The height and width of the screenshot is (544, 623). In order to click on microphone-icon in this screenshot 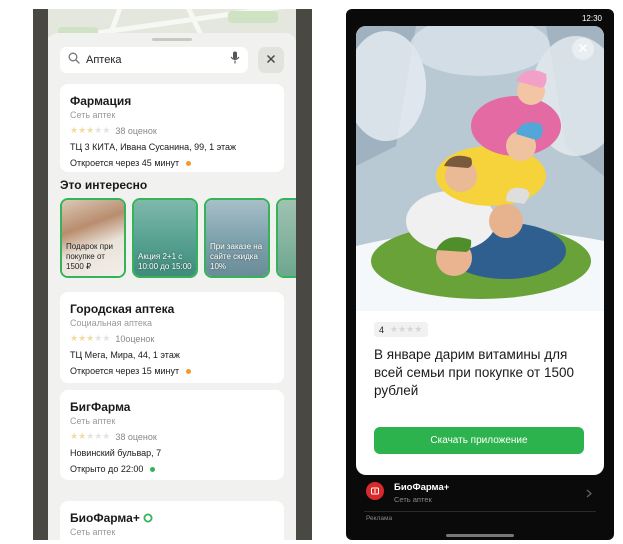, I will do `click(235, 60)`.